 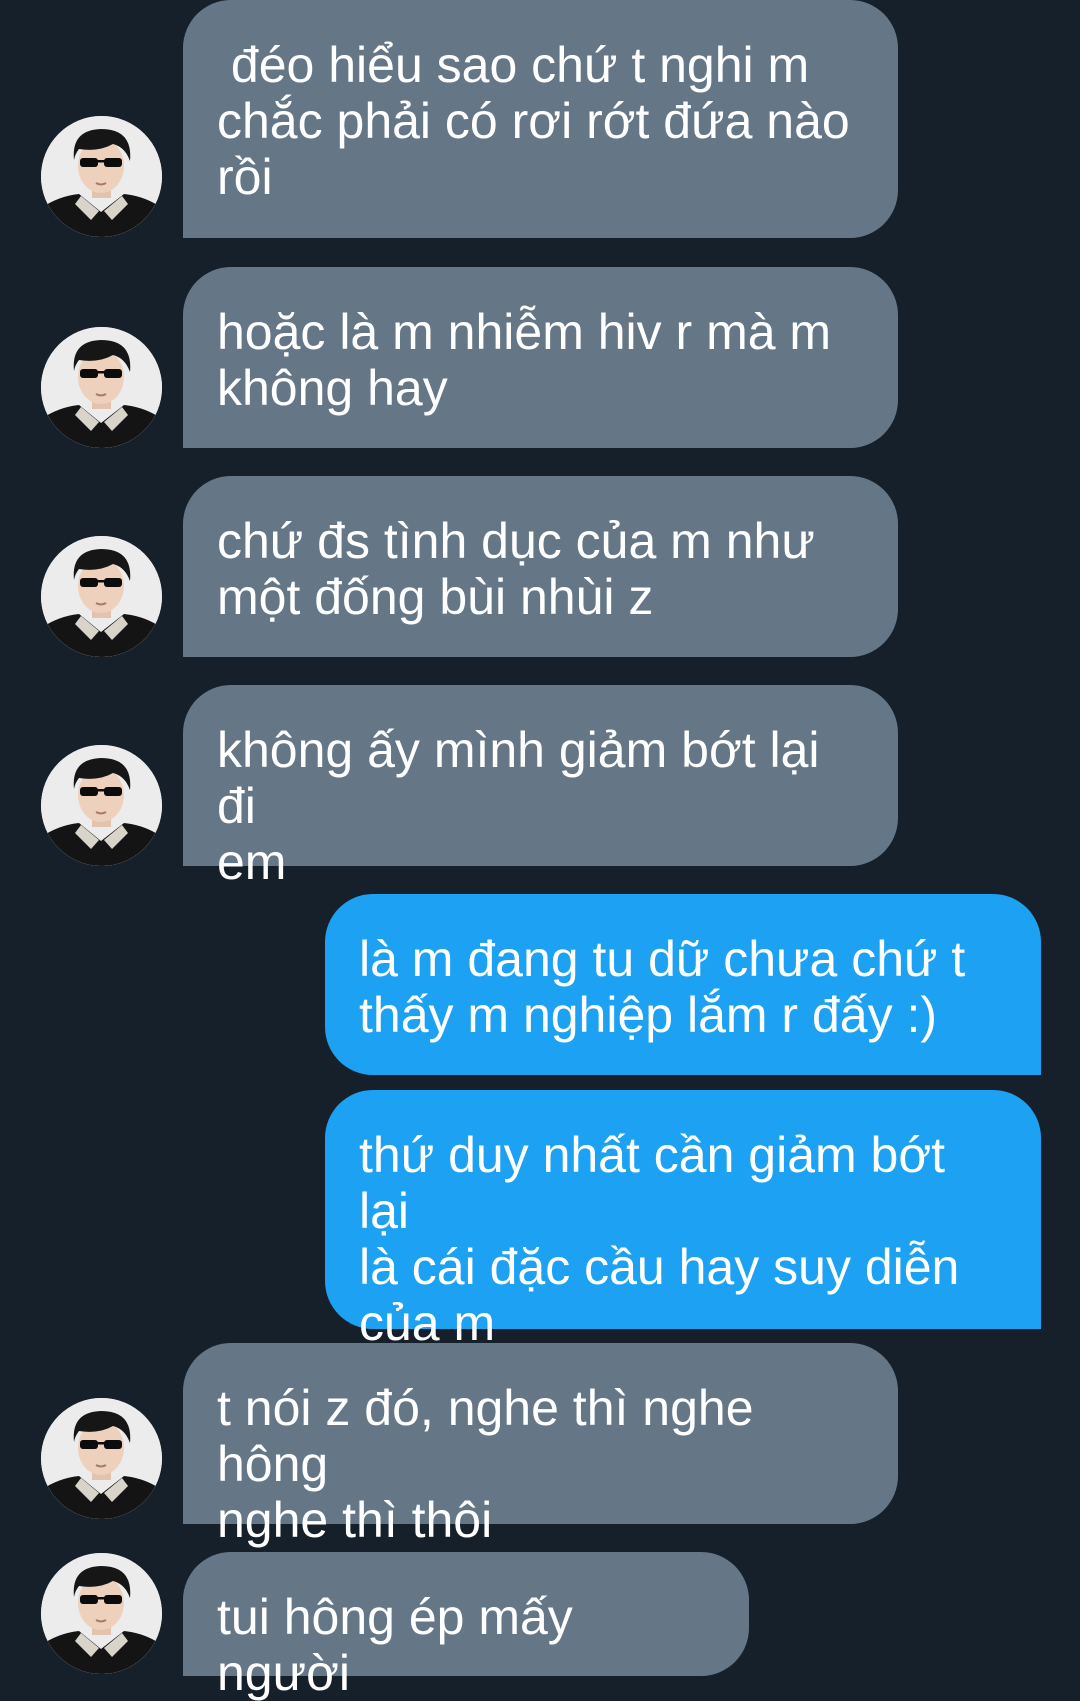 What do you see at coordinates (540, 787) in the screenshot?
I see `received-message-bubble: không ấy mình giảm bớt lại đi em` at bounding box center [540, 787].